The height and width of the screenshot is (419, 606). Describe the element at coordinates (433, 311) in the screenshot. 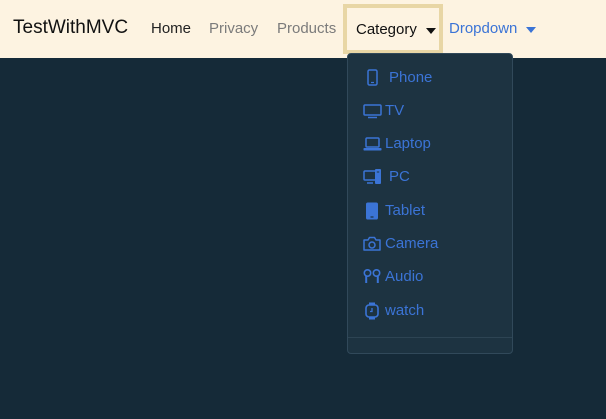

I see `menu-item-watch: watch` at that location.